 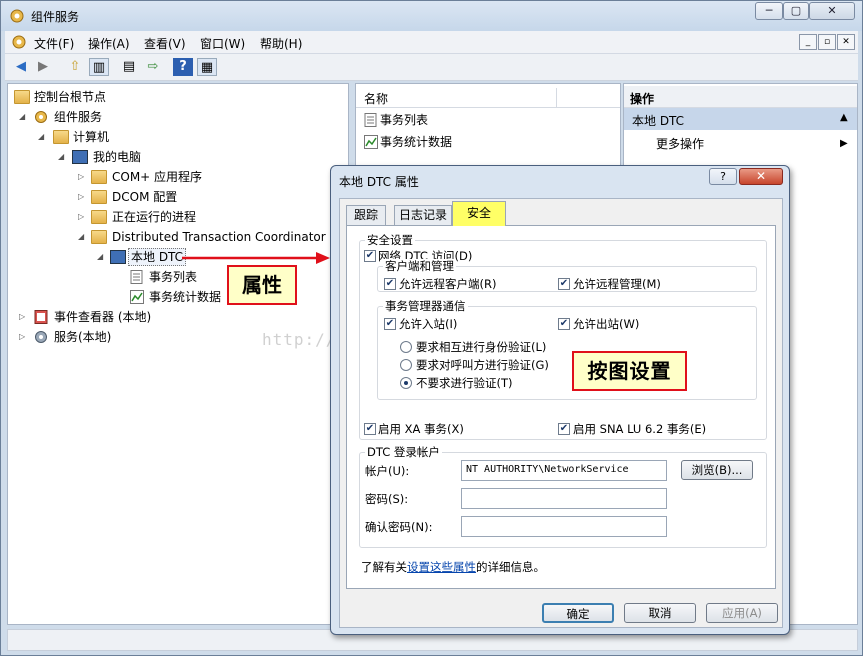 What do you see at coordinates (441, 567) in the screenshot?
I see `info-link: 设置这些属性` at bounding box center [441, 567].